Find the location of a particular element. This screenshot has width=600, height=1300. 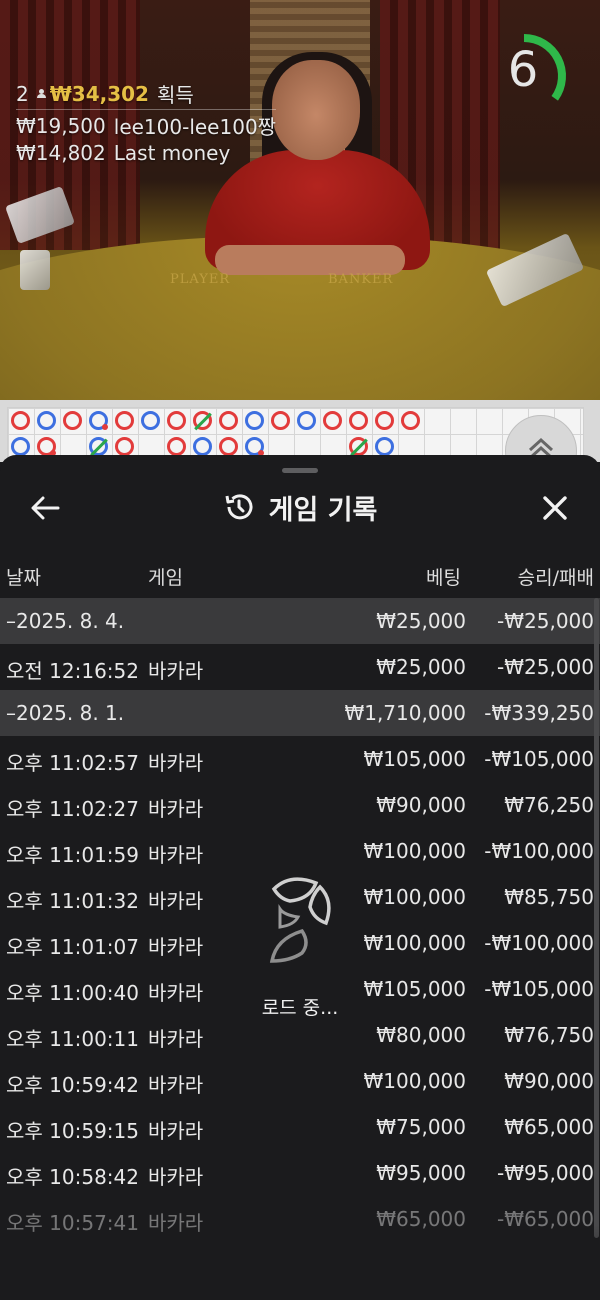

person-icon is located at coordinates (41, 93).